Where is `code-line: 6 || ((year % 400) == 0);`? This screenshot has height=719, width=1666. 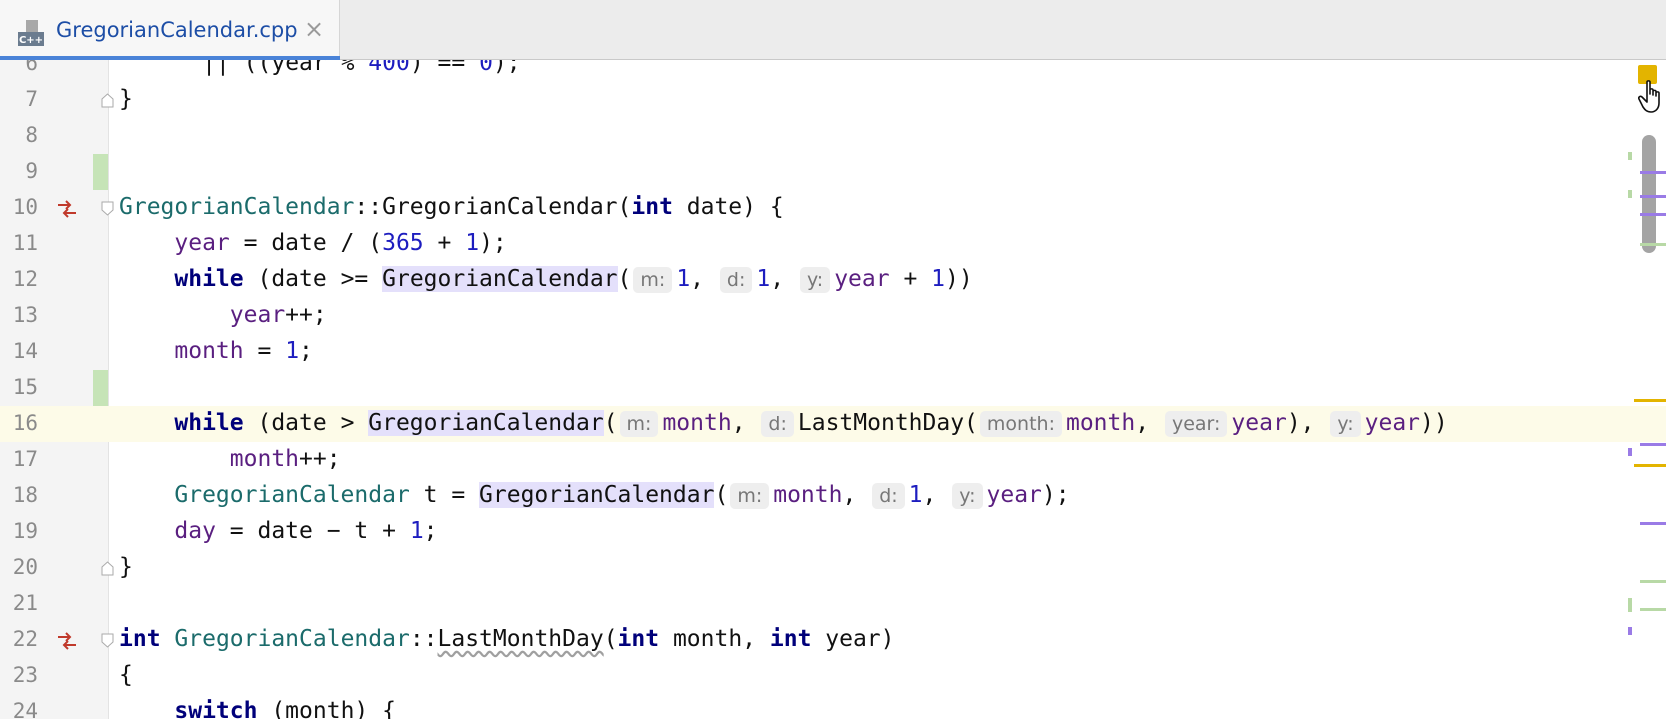
code-line: 6 || ((year % 400) == 0); is located at coordinates (833, 71).